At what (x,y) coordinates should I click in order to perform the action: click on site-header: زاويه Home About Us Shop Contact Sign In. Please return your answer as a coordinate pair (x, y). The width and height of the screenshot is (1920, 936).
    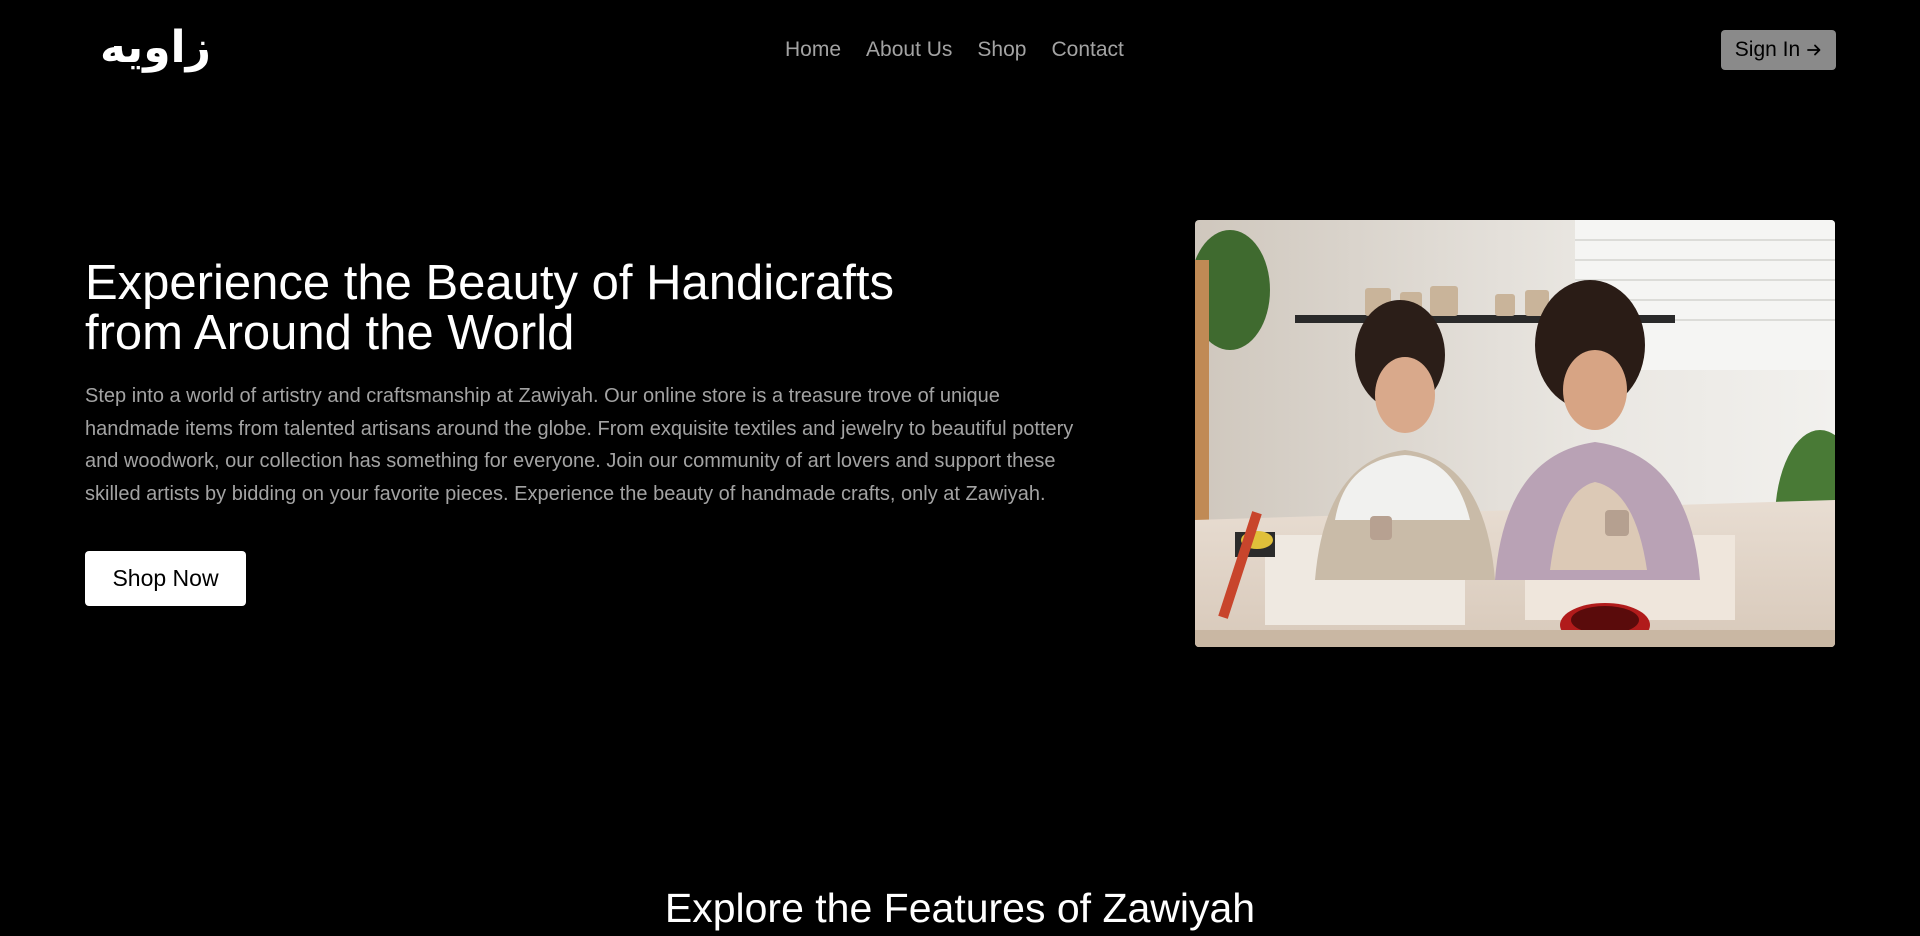
    Looking at the image, I should click on (960, 50).